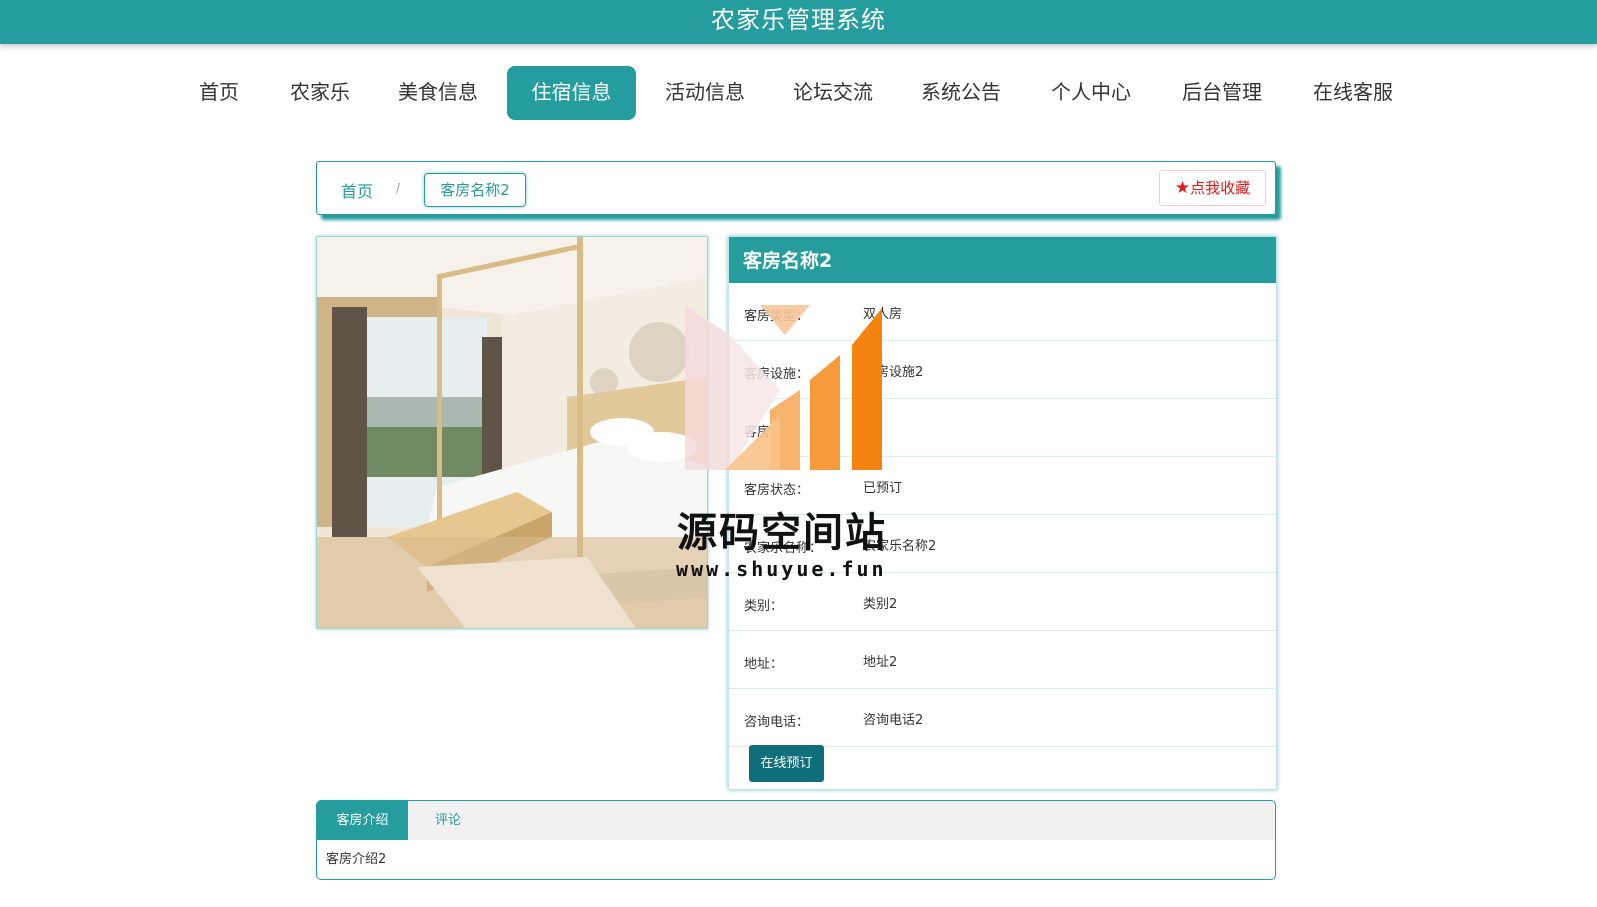  Describe the element at coordinates (796, 820) in the screenshot. I see `tab-bar: 客房介绍 评论` at that location.